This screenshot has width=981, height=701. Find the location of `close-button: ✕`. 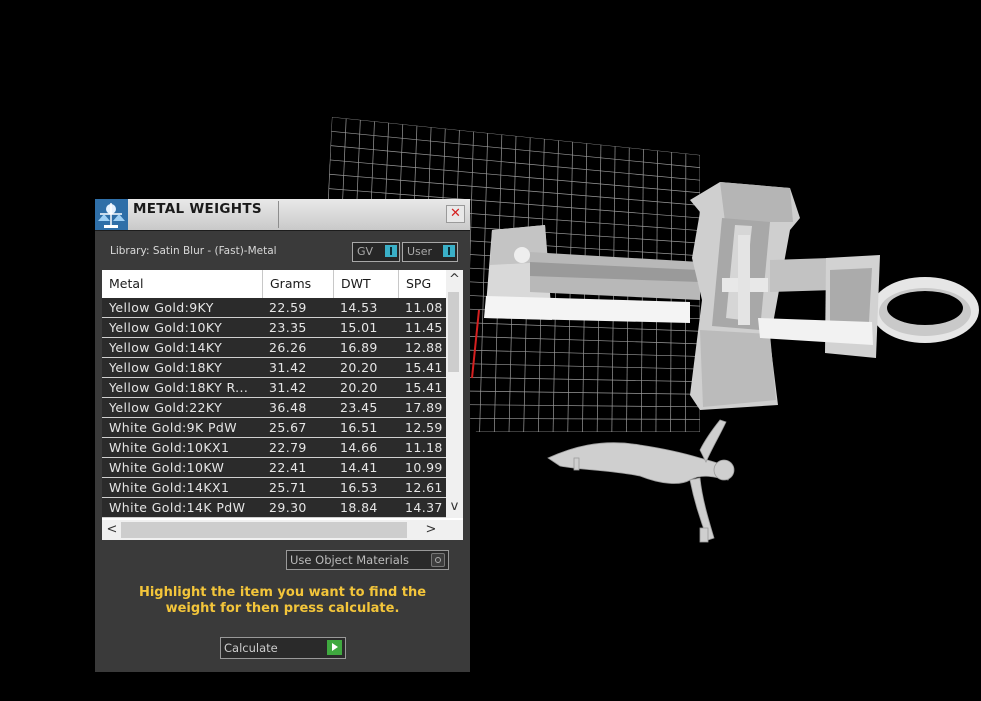

close-button: ✕ is located at coordinates (455, 214).